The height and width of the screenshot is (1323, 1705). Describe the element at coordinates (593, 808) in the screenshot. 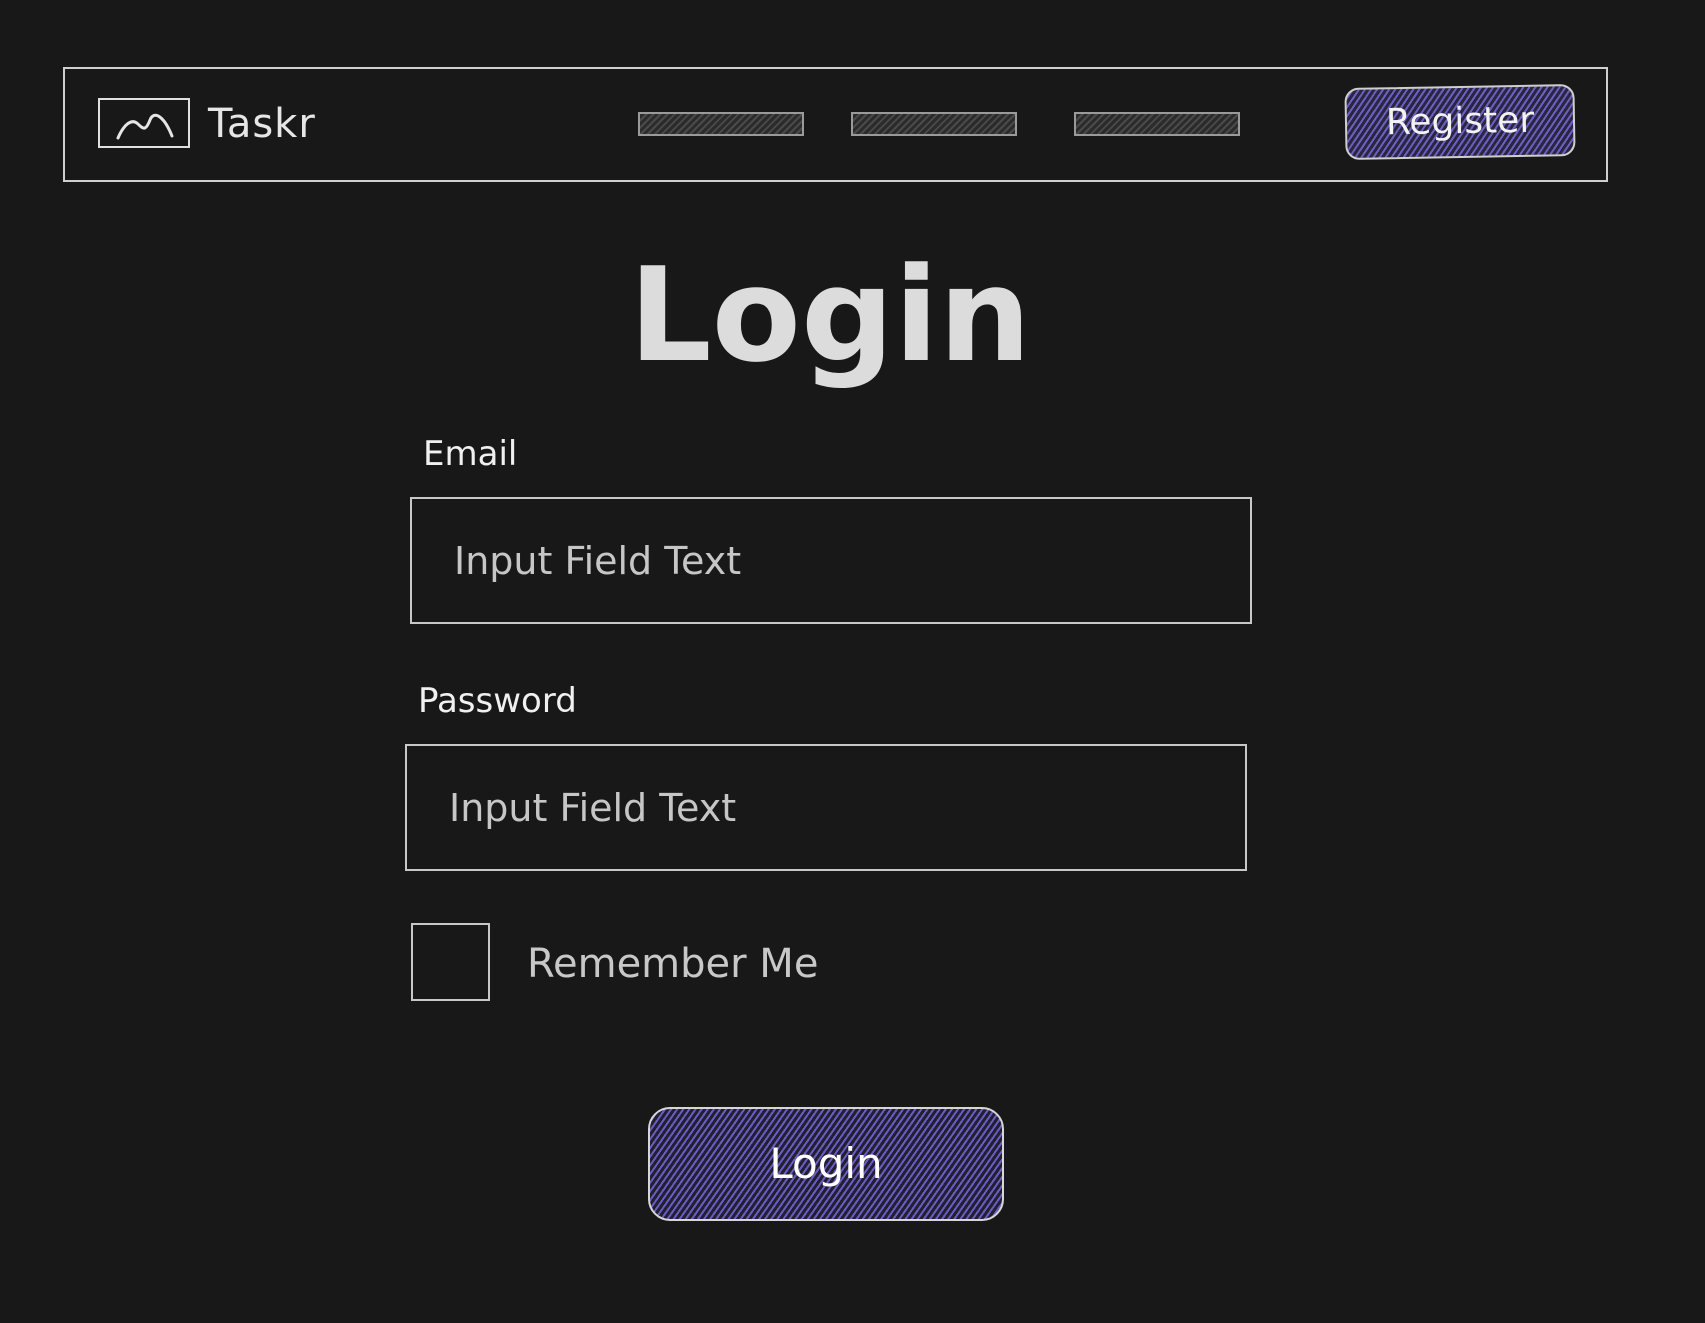

I see `password-placeholder: Input Field Text` at that location.